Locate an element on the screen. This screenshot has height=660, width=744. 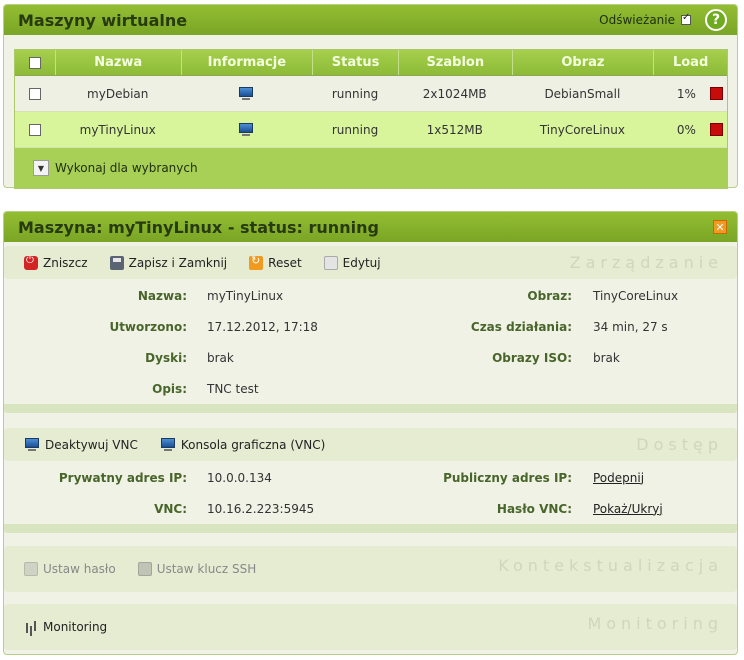
save-close-button: Zapisz i Zamknij is located at coordinates (168, 262).